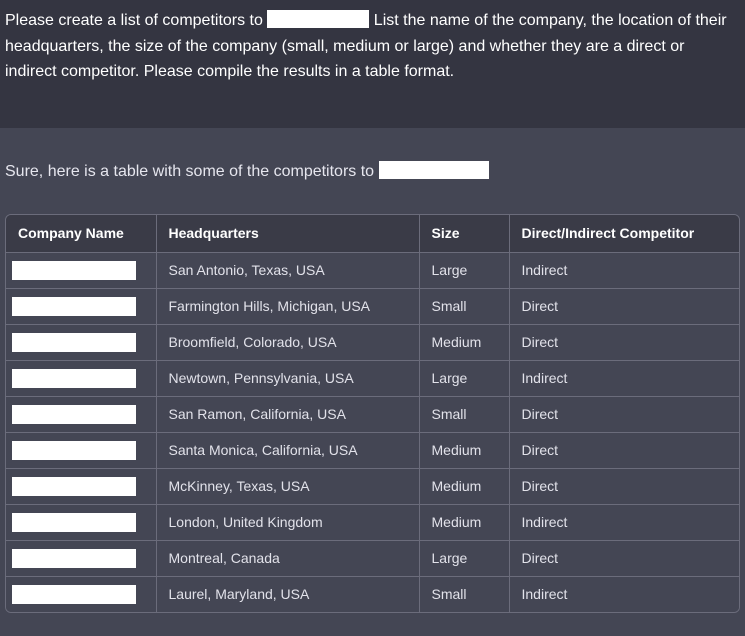 This screenshot has width=745, height=636. What do you see at coordinates (288, 270) in the screenshot?
I see `cell-headquarters: San Antonio, Texas, USA` at bounding box center [288, 270].